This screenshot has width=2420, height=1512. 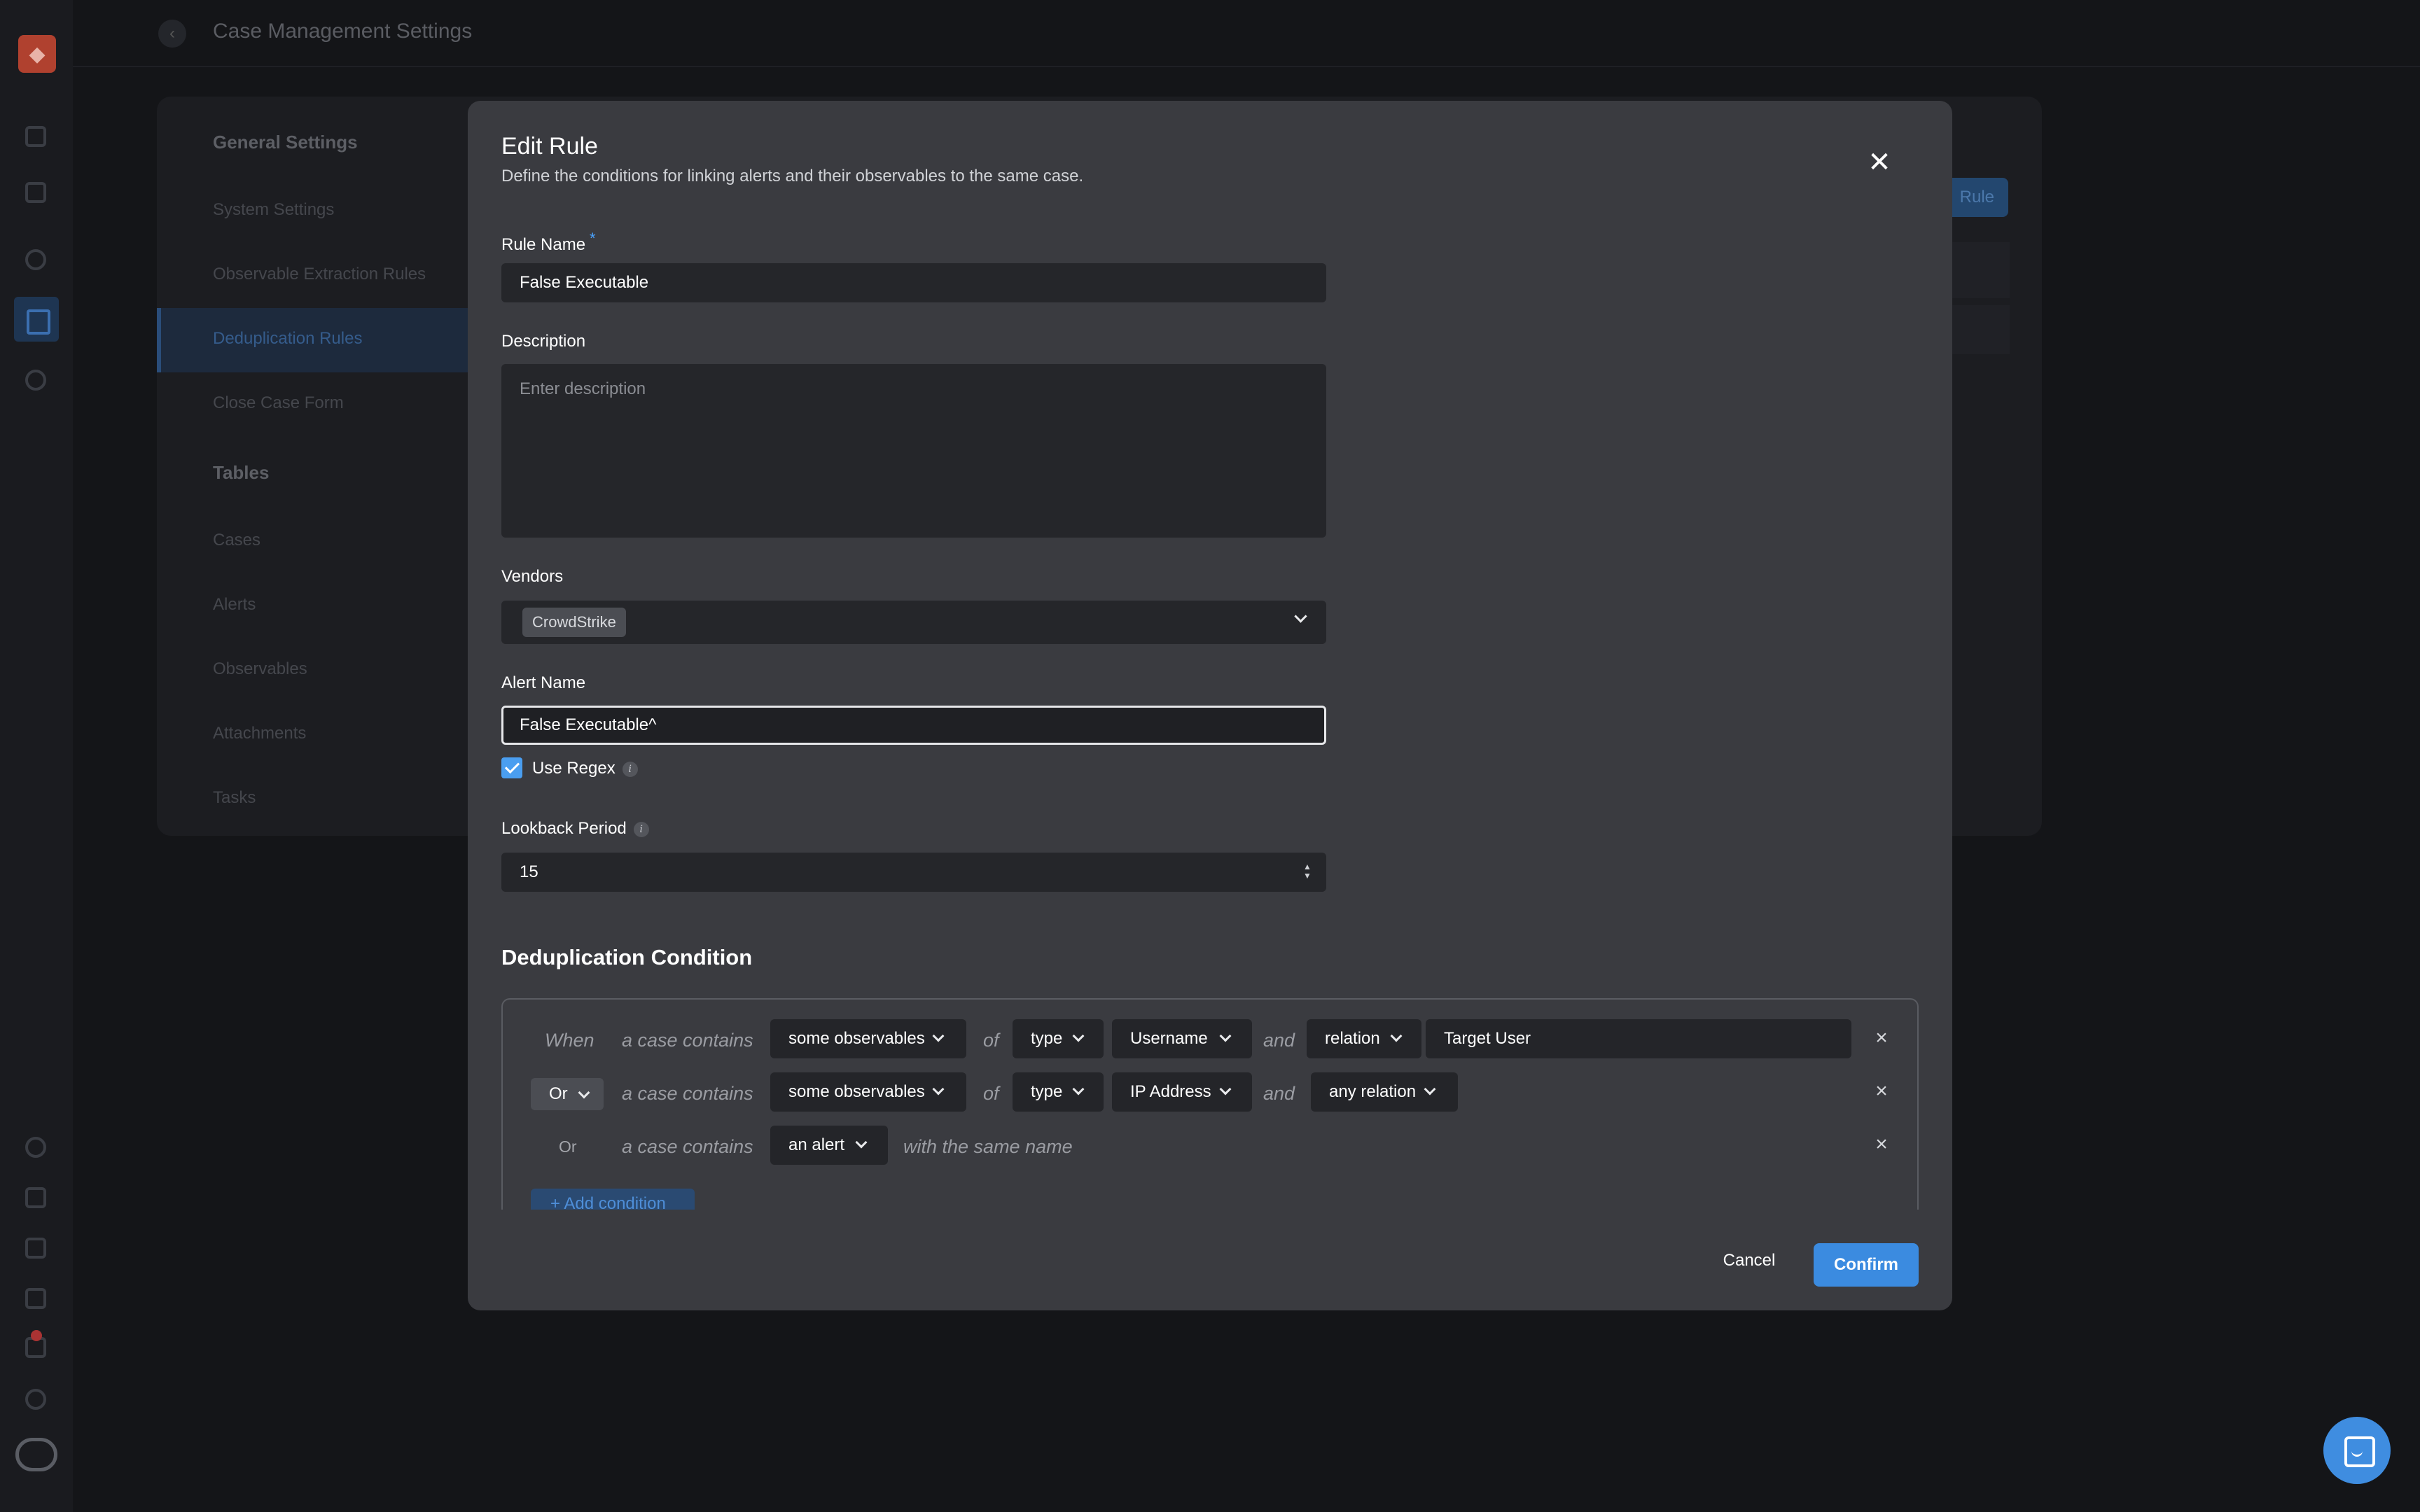 I want to click on relation-value-input: Target User, so click(x=1639, y=1038).